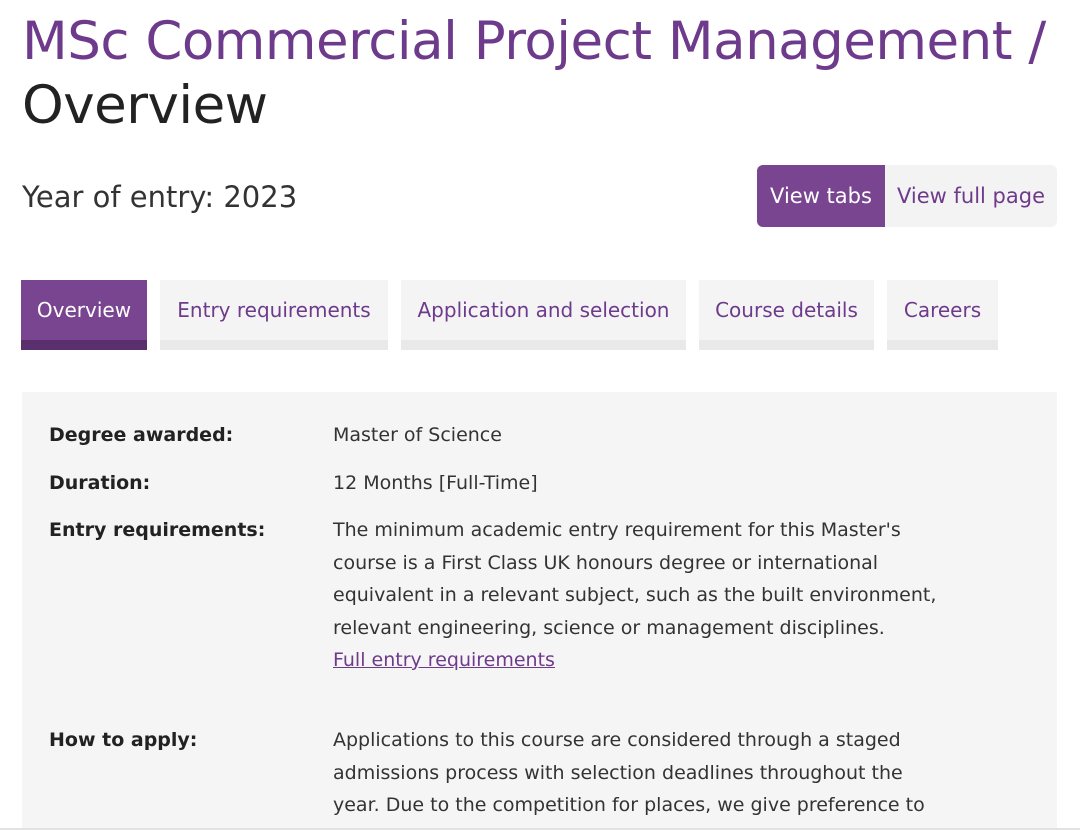 This screenshot has width=1080, height=830. I want to click on degree-awarded-label: Degree awarded:, so click(141, 435).